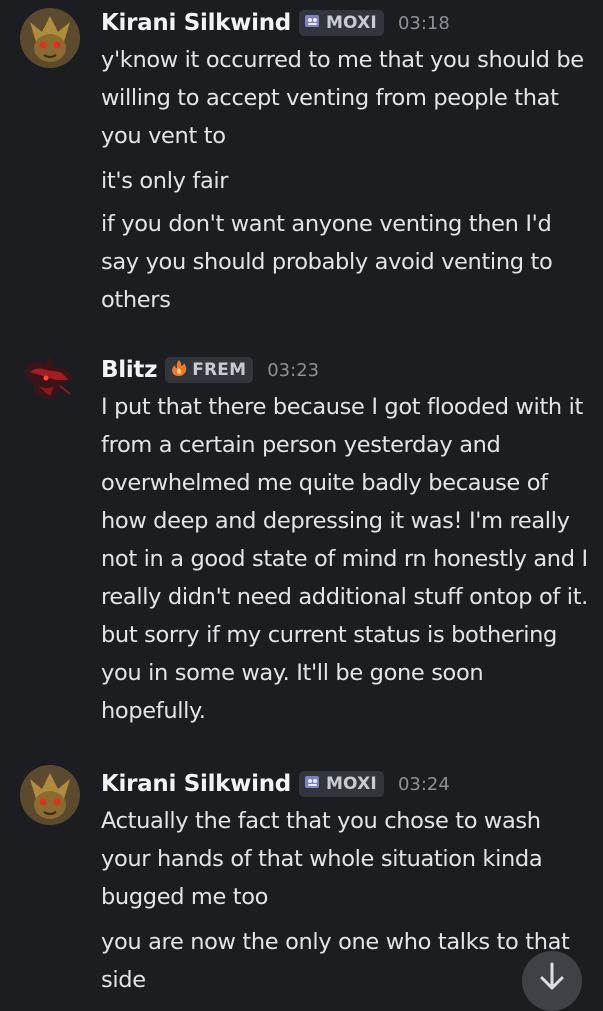 The width and height of the screenshot is (603, 1011). I want to click on username: Blitz, so click(129, 370).